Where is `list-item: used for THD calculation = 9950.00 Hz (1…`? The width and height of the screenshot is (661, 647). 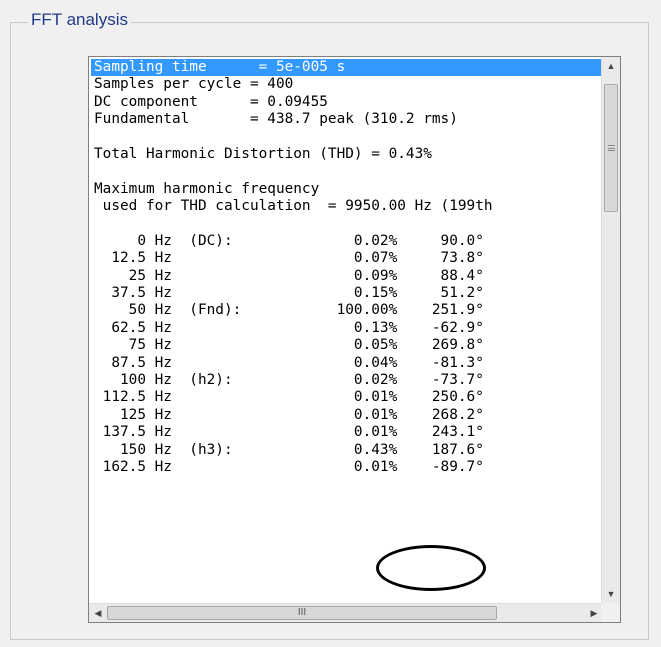
list-item: used for THD calculation = 9950.00 Hz (1… is located at coordinates (346, 206).